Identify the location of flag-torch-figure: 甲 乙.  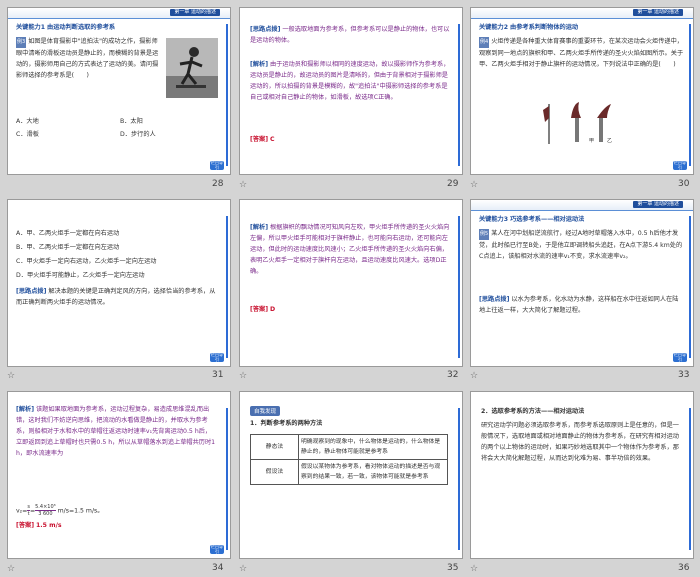
(577, 123).